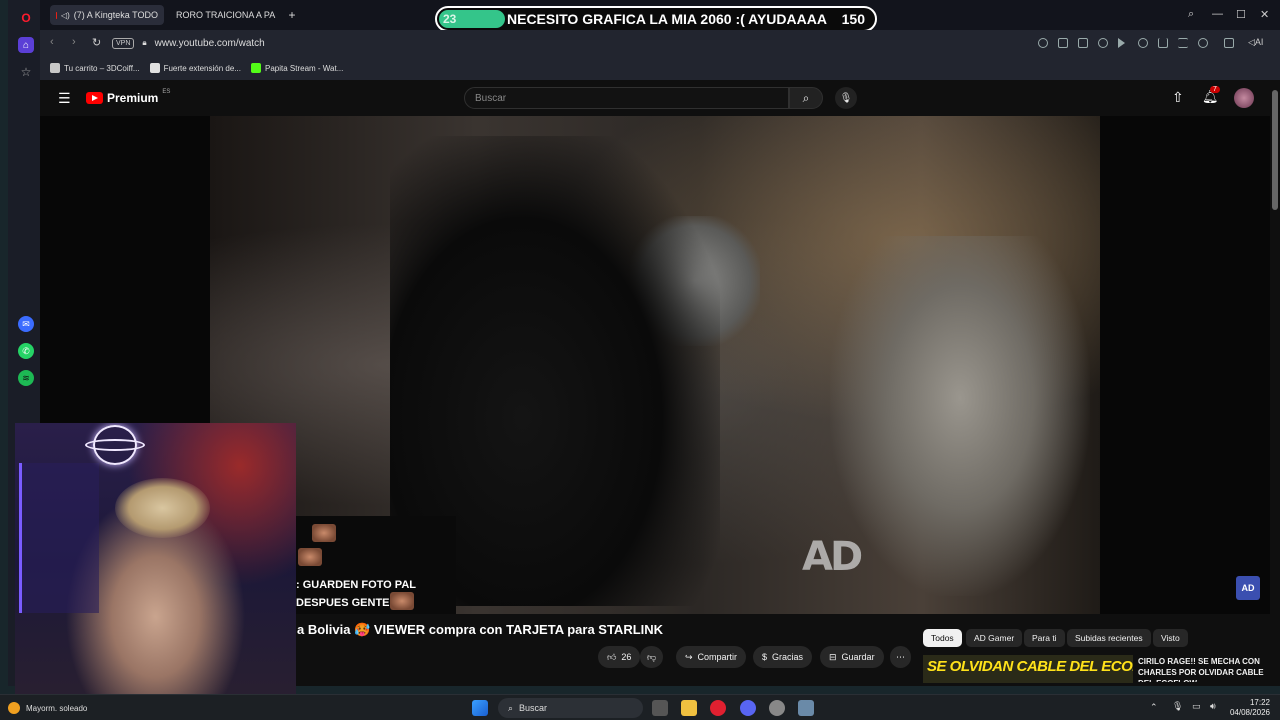  I want to click on chip-todos: Todos, so click(942, 638).